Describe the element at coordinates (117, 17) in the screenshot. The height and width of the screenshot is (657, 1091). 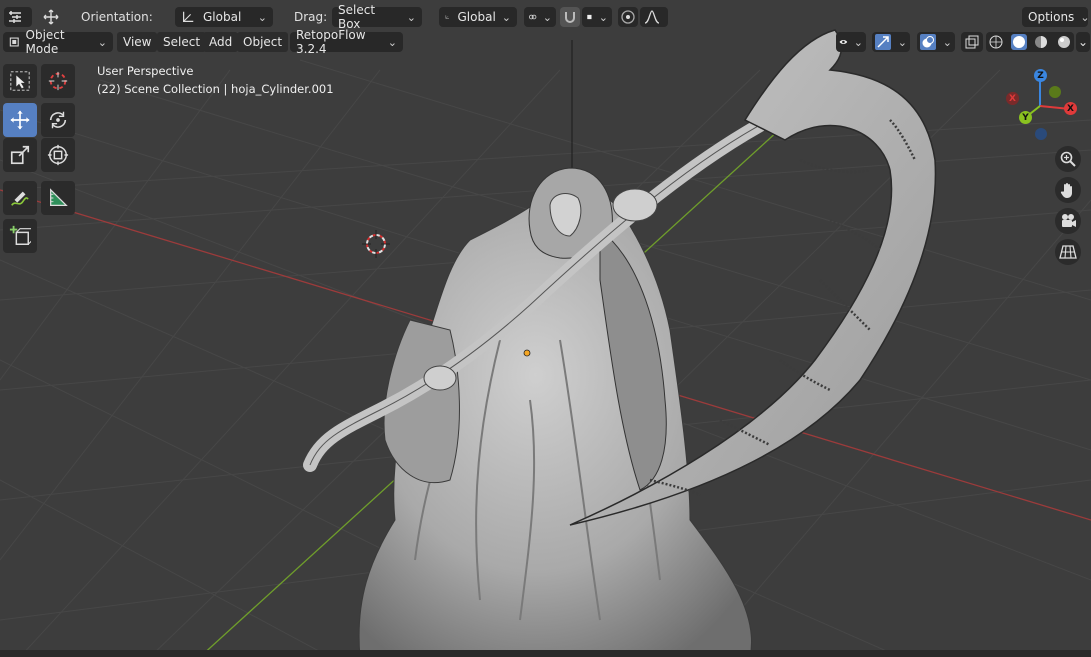
I see `orientation-label: Orientation:` at that location.